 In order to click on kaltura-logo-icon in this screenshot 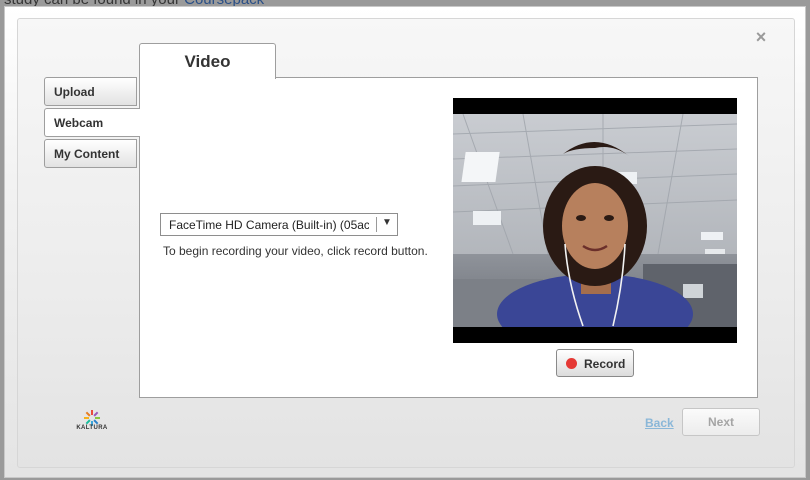, I will do `click(92, 418)`.